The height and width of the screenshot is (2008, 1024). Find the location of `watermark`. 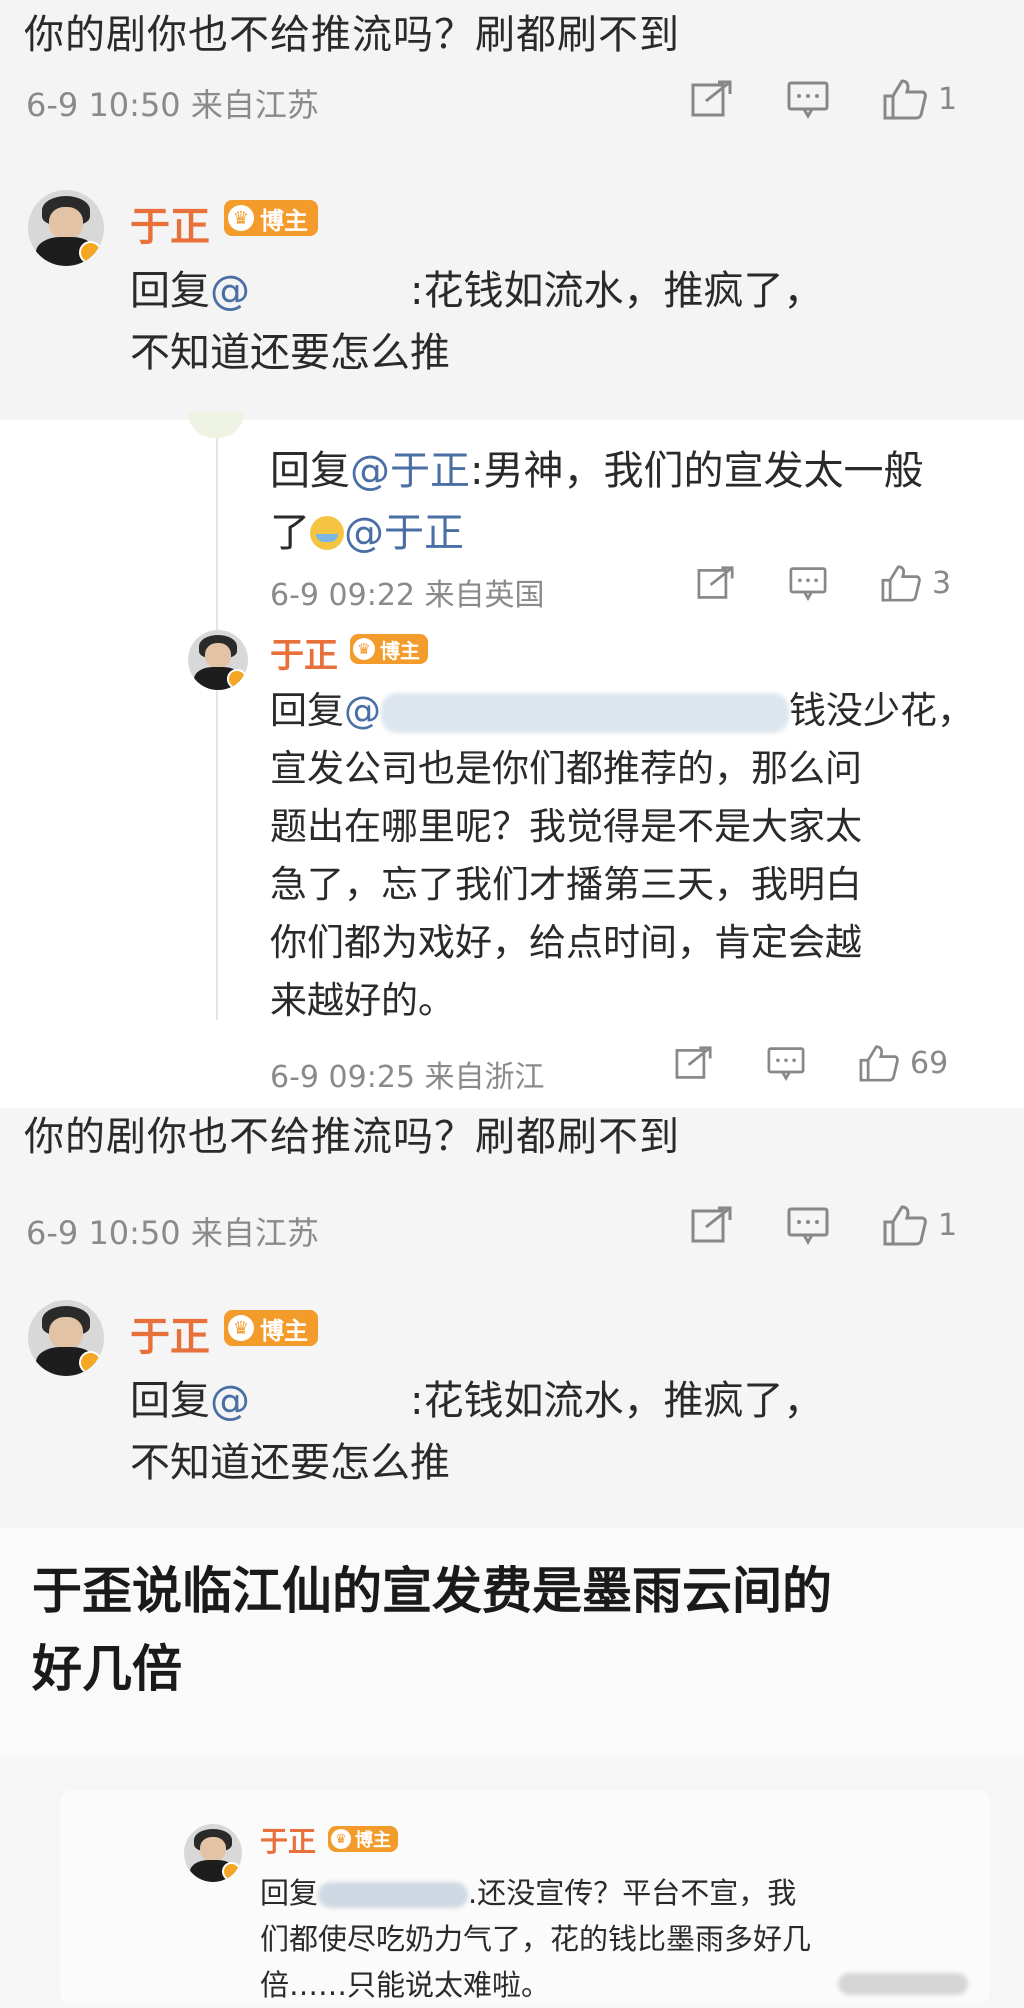

watermark is located at coordinates (903, 1983).